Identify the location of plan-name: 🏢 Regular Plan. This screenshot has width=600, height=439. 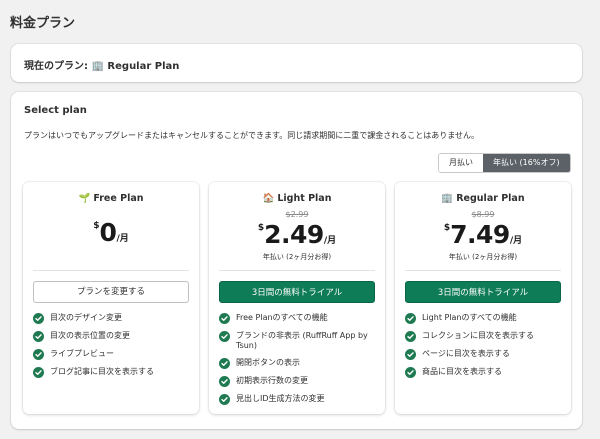
(483, 198).